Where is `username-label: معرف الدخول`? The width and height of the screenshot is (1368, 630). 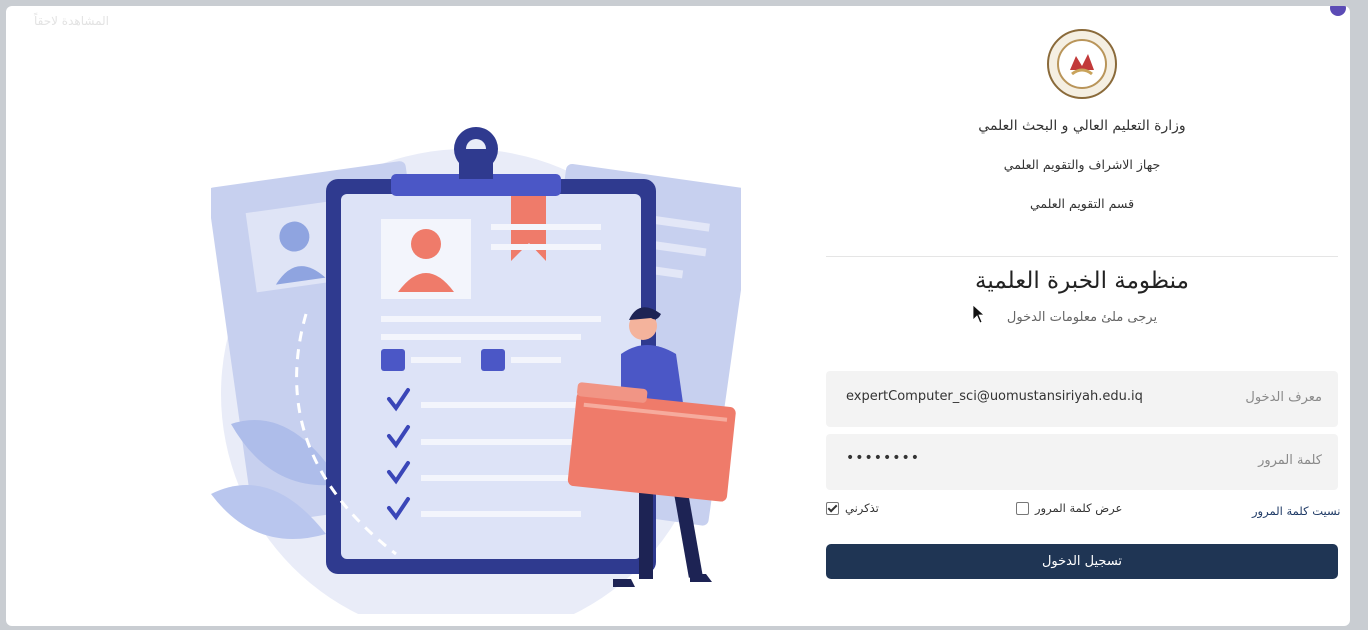
username-label: معرف الدخول is located at coordinates (1283, 397).